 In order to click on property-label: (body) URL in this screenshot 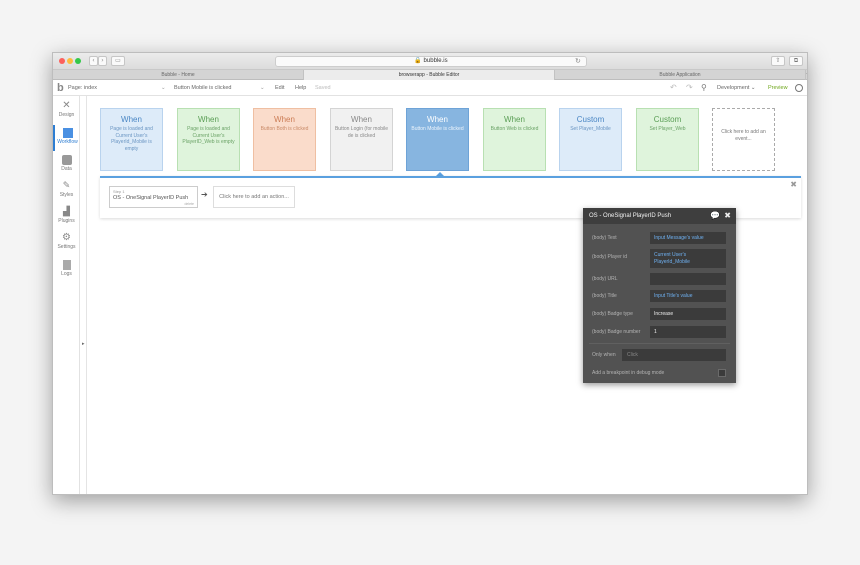, I will do `click(605, 279)`.